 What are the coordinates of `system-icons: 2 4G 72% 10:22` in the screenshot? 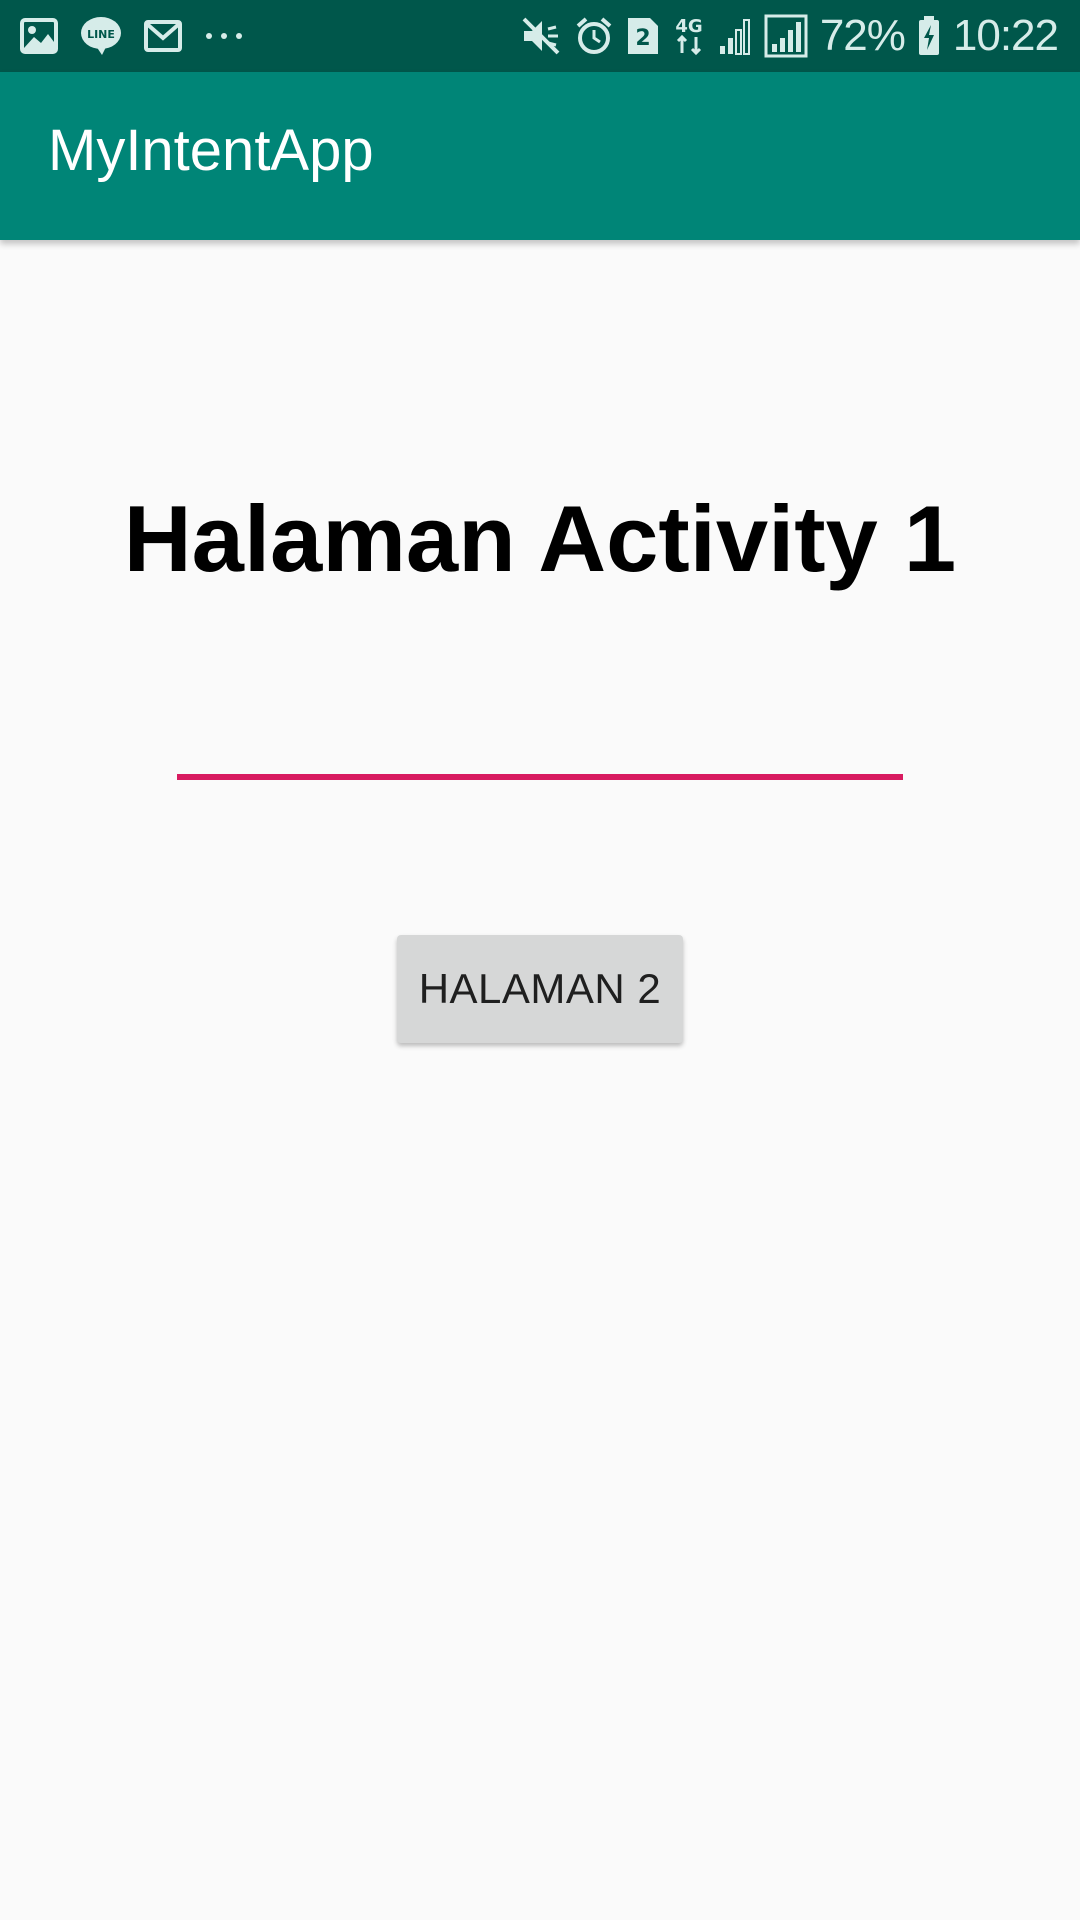 It's located at (789, 36).